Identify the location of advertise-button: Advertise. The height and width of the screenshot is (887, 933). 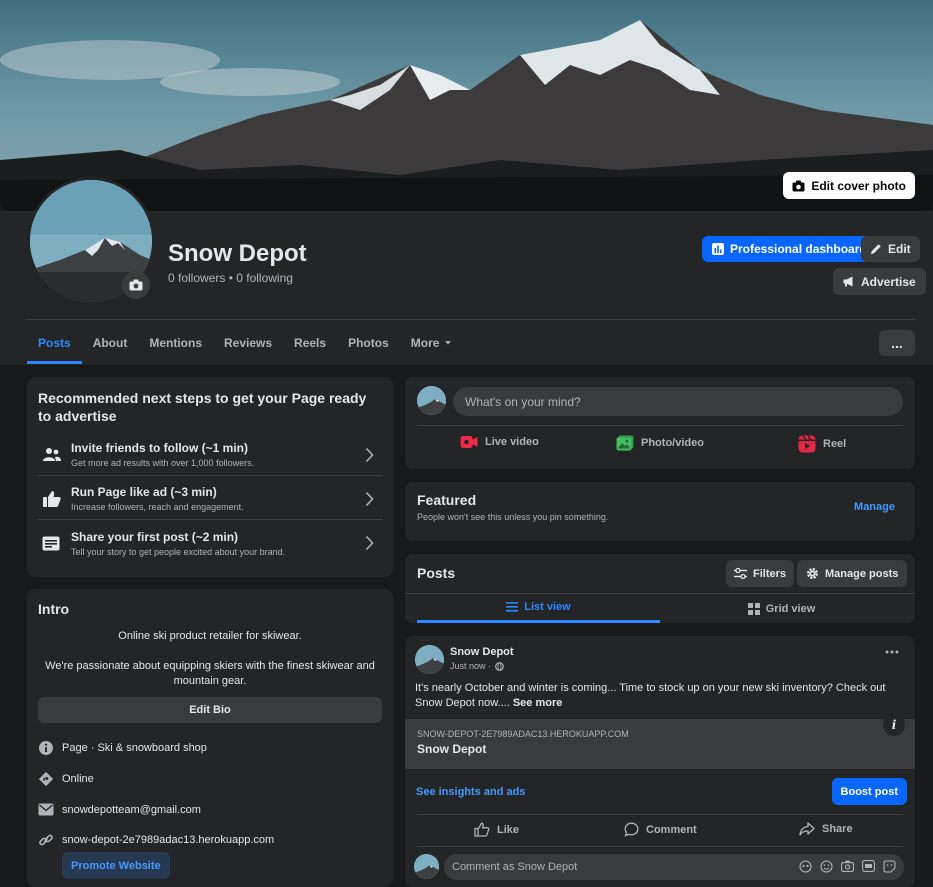
(879, 281).